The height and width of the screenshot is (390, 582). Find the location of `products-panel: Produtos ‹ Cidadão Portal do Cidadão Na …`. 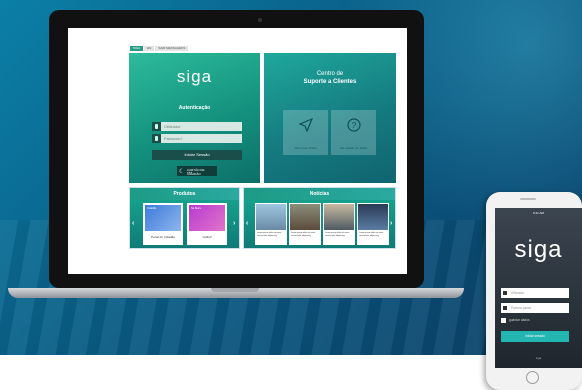

products-panel: Produtos ‹ Cidadão Portal do Cidadão Na … is located at coordinates (184, 218).